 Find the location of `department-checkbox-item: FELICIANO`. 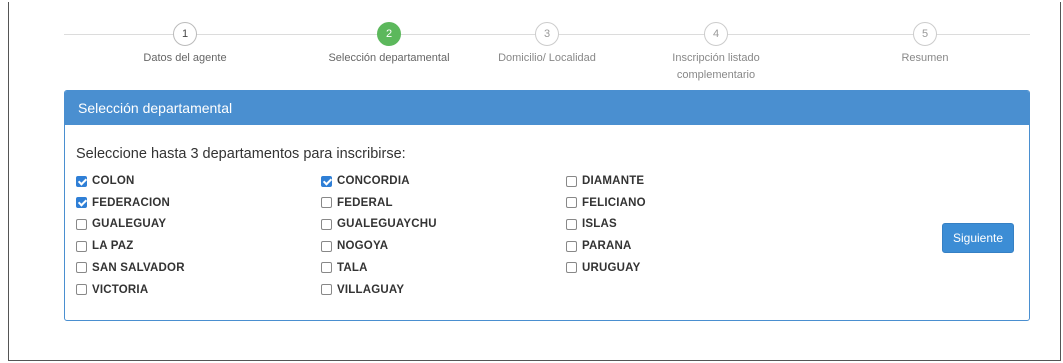

department-checkbox-item: FELICIANO is located at coordinates (606, 203).